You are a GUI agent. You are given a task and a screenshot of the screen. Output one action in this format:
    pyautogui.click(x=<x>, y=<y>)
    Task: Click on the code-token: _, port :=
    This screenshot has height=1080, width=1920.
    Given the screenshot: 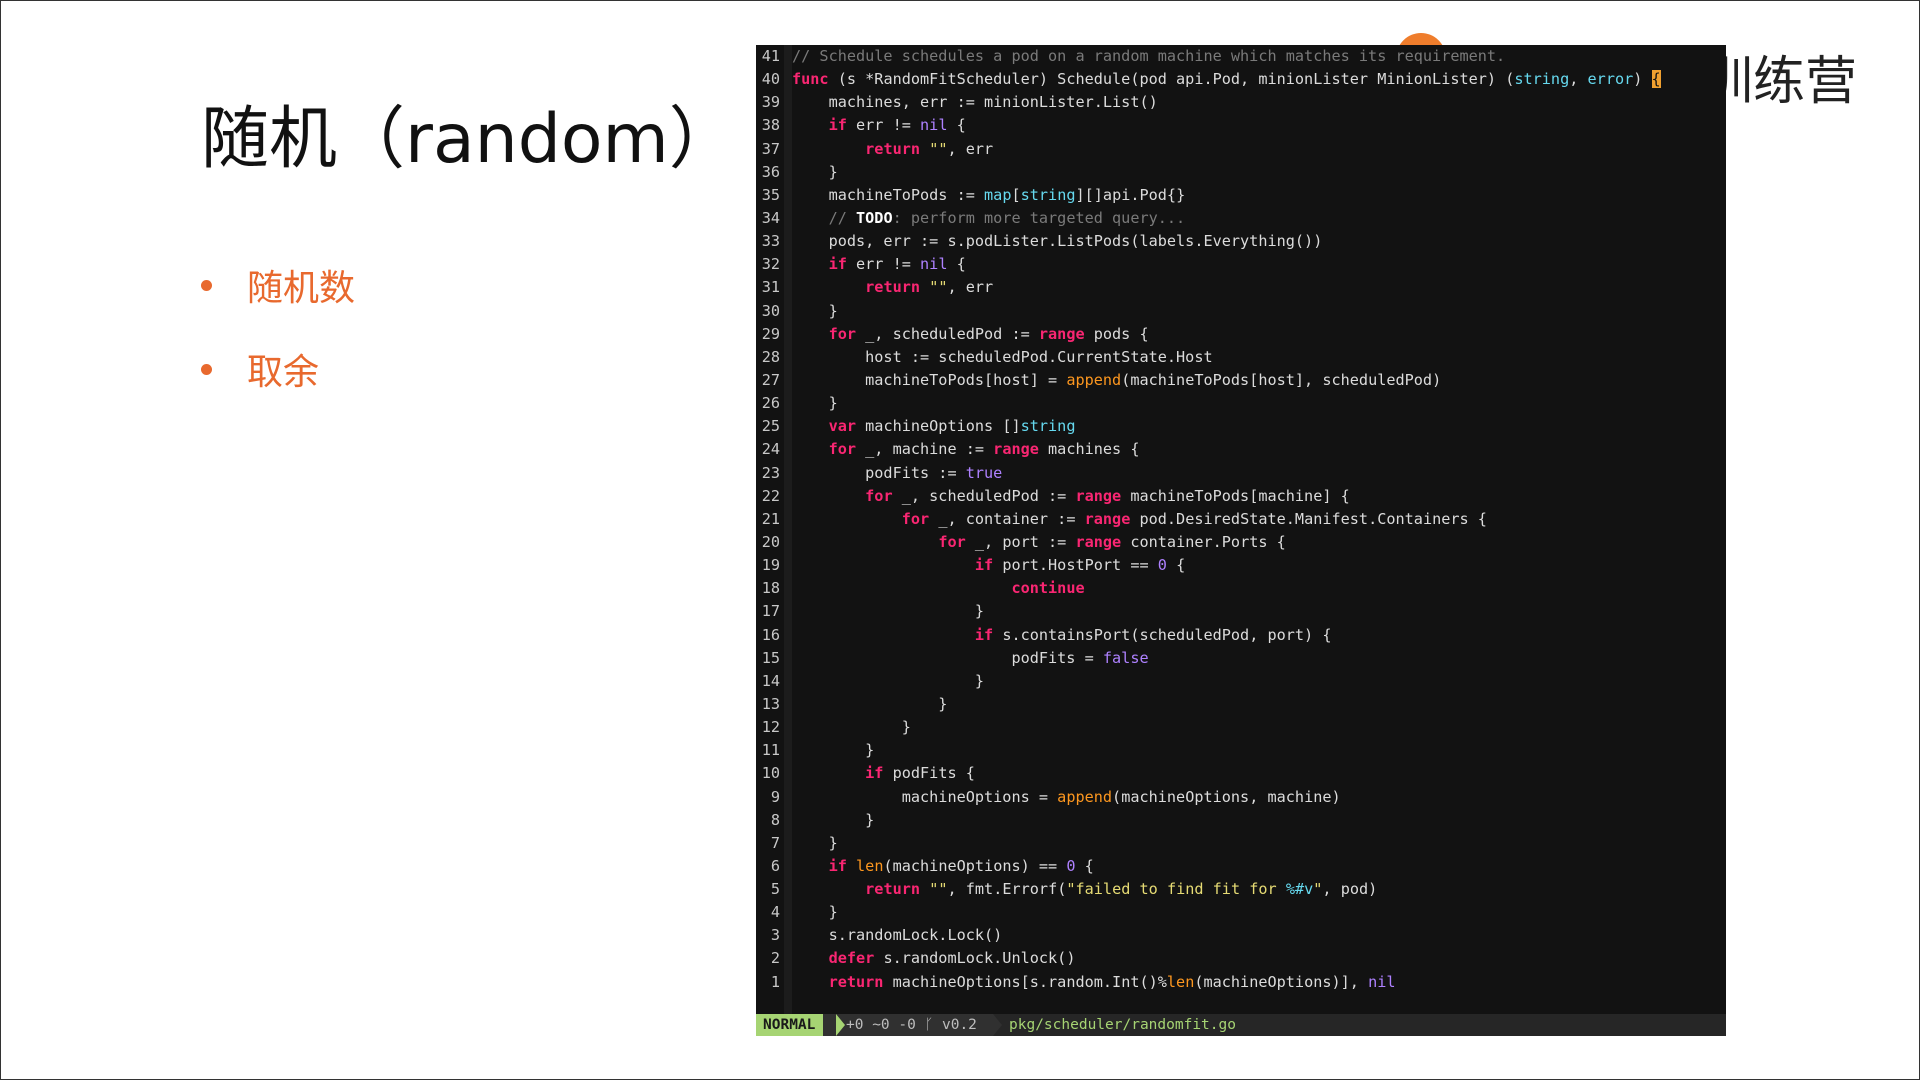 What is the action you would take?
    pyautogui.click(x=1020, y=541)
    